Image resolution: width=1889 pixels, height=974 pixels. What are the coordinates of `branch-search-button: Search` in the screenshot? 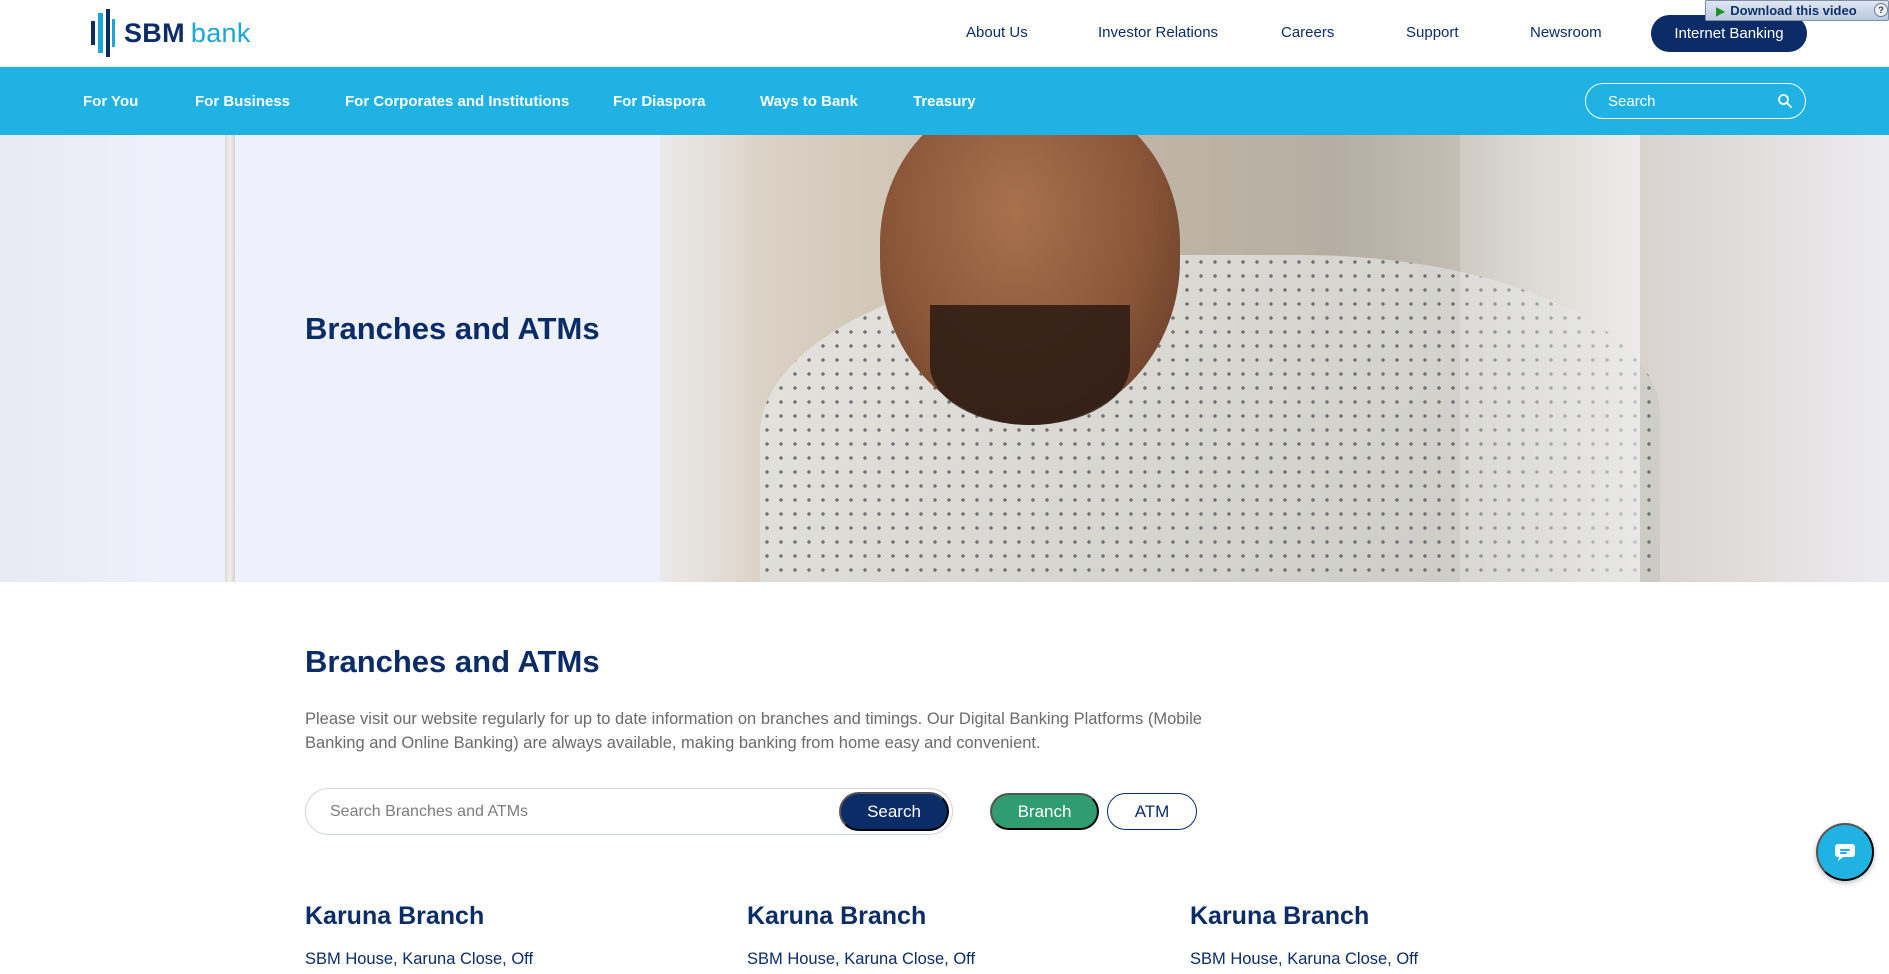 It's located at (894, 811).